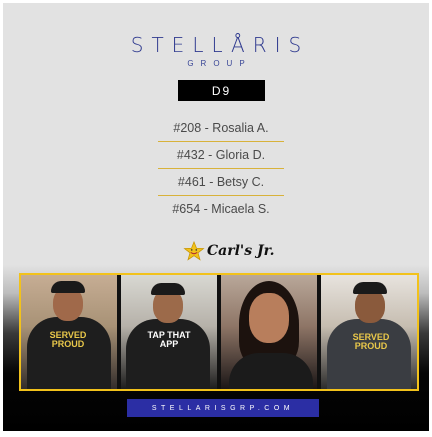 The height and width of the screenshot is (437, 432). What do you see at coordinates (269, 332) in the screenshot?
I see `photo-betsy` at bounding box center [269, 332].